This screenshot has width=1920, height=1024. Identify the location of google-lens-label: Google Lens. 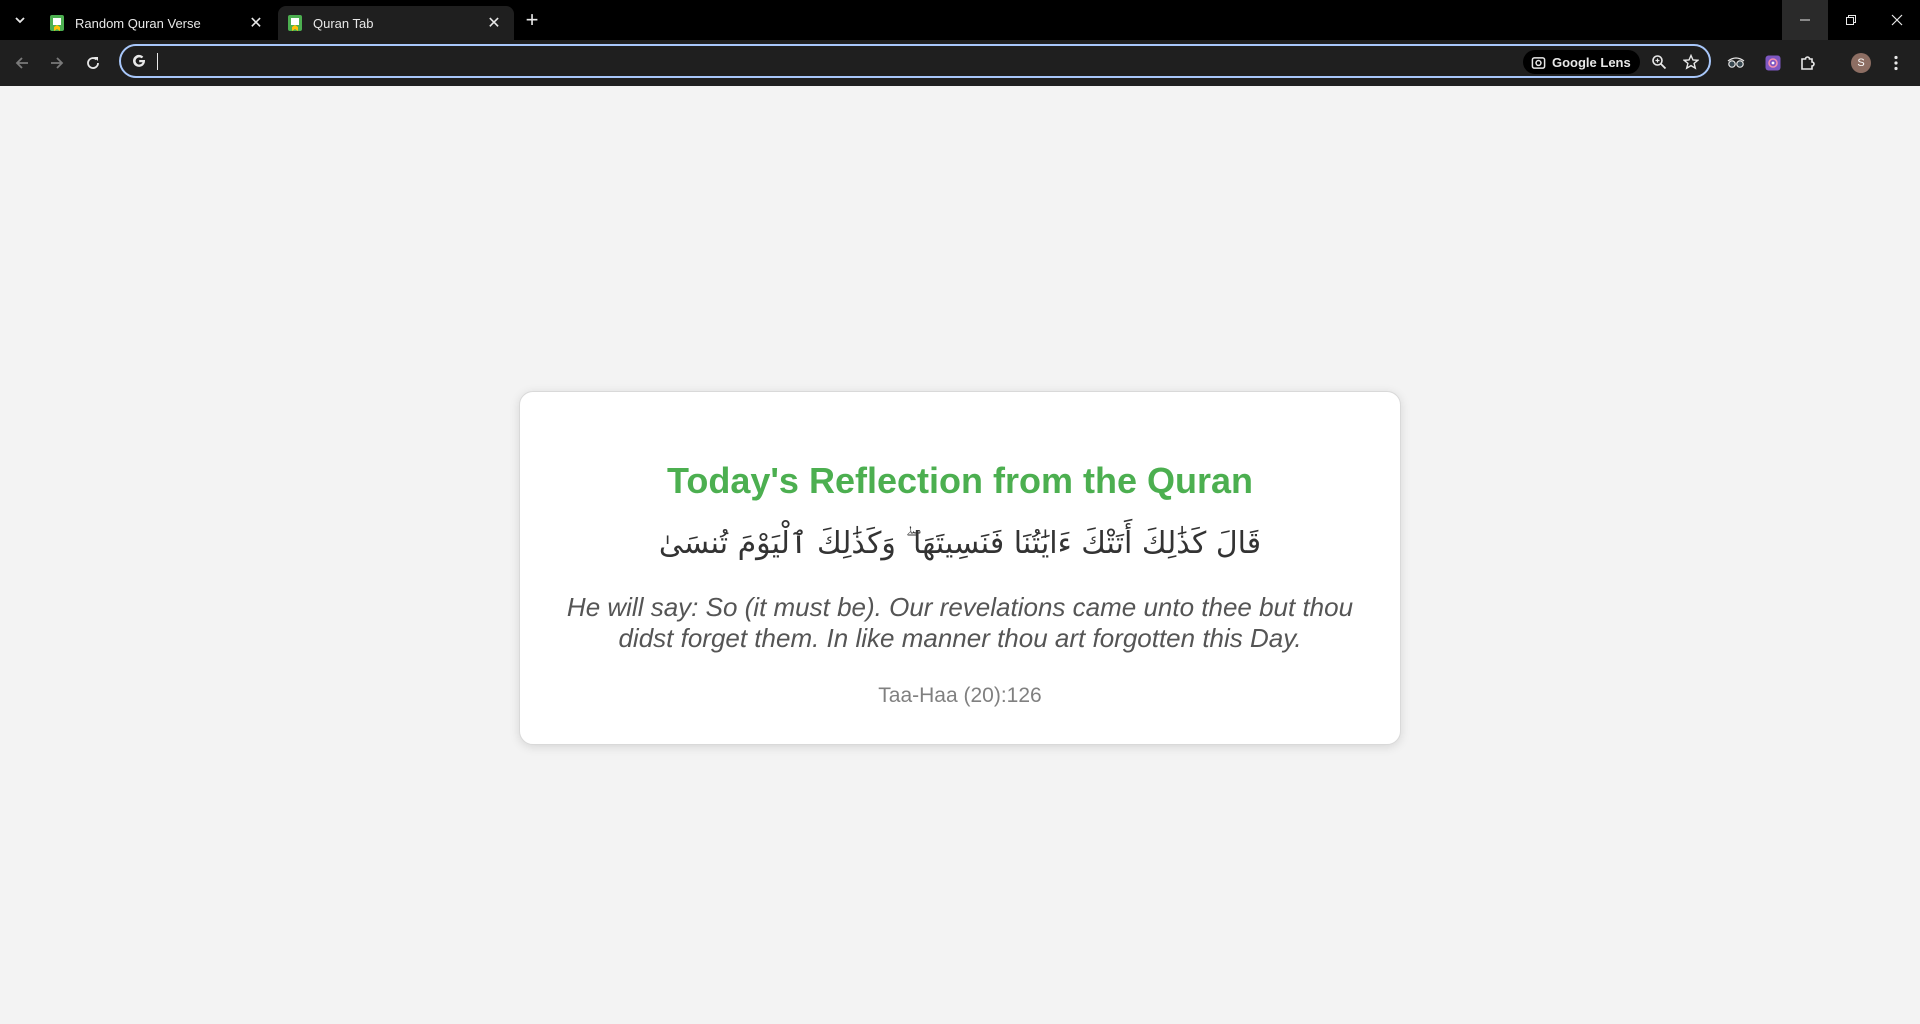
(1591, 62).